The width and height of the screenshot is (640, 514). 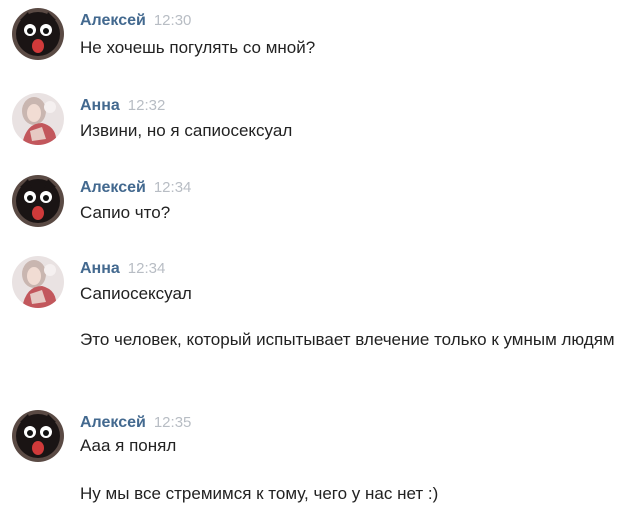 What do you see at coordinates (172, 422) in the screenshot?
I see `message-time: 12:35` at bounding box center [172, 422].